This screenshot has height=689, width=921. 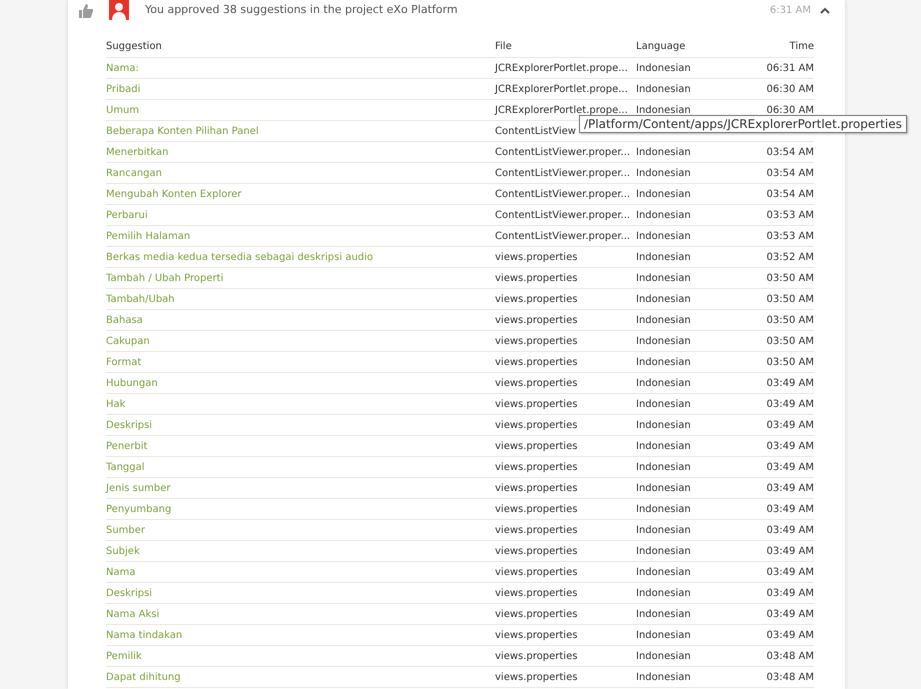 I want to click on column-header: File, so click(x=503, y=46).